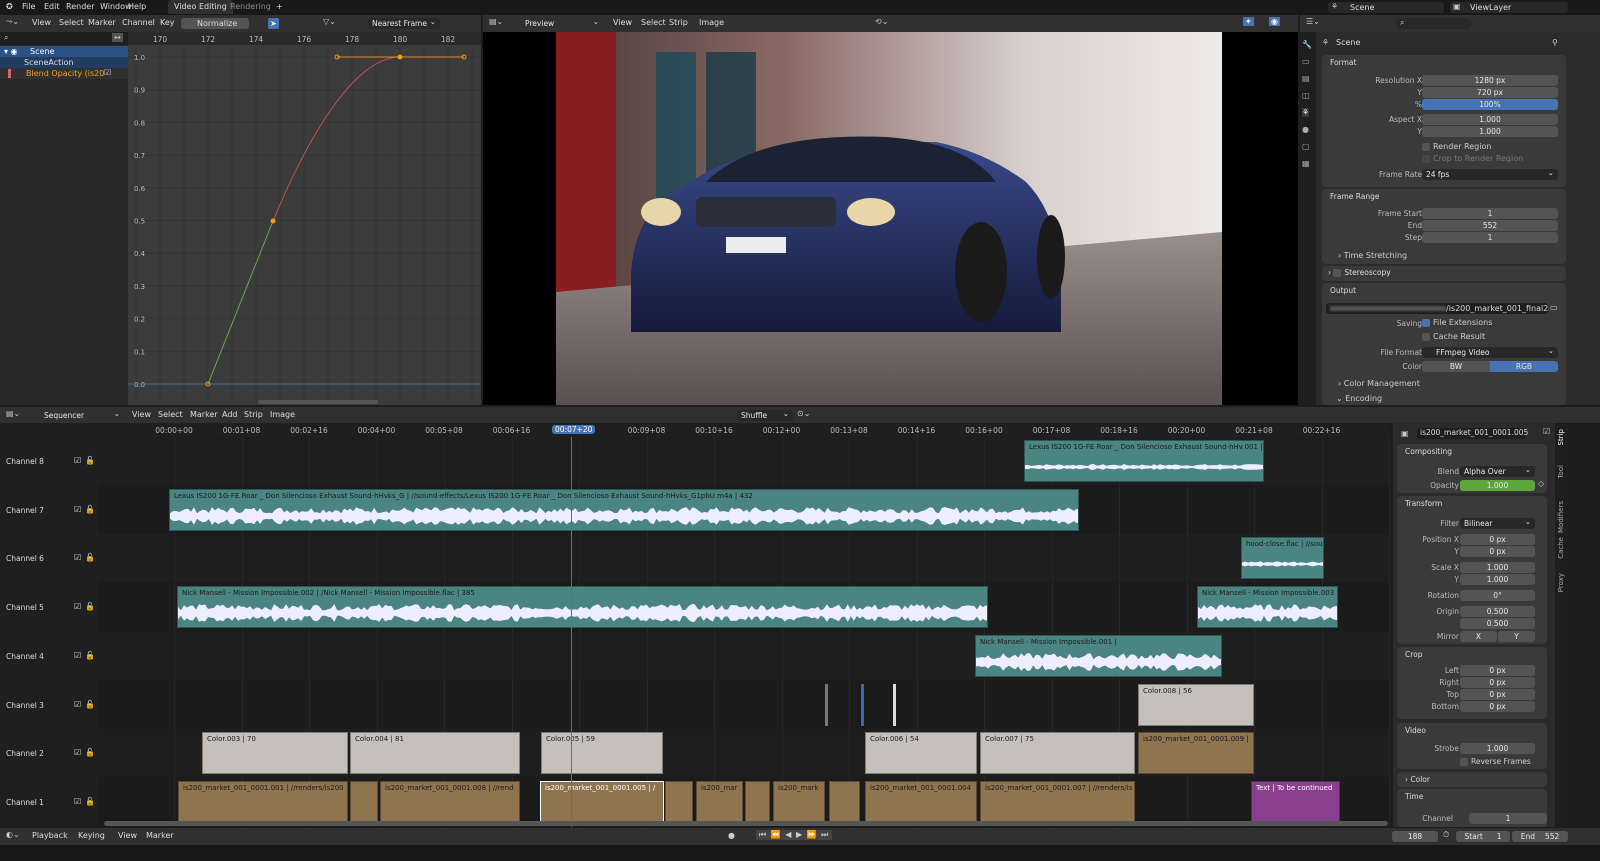 This screenshot has height=861, width=1600. I want to click on panel-title: Transform, so click(1423, 503).